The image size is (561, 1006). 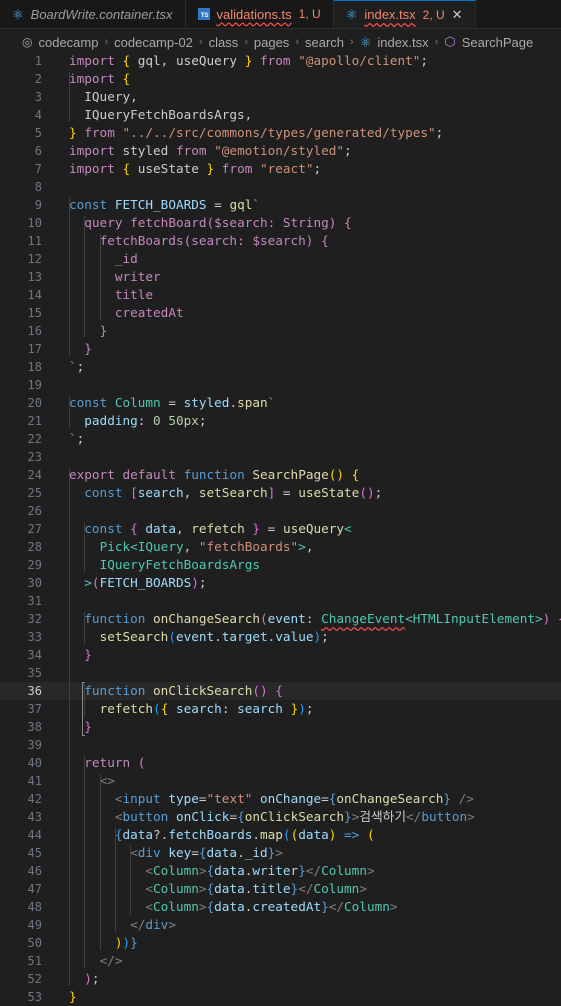 I want to click on code-token: data, so click(x=229, y=870).